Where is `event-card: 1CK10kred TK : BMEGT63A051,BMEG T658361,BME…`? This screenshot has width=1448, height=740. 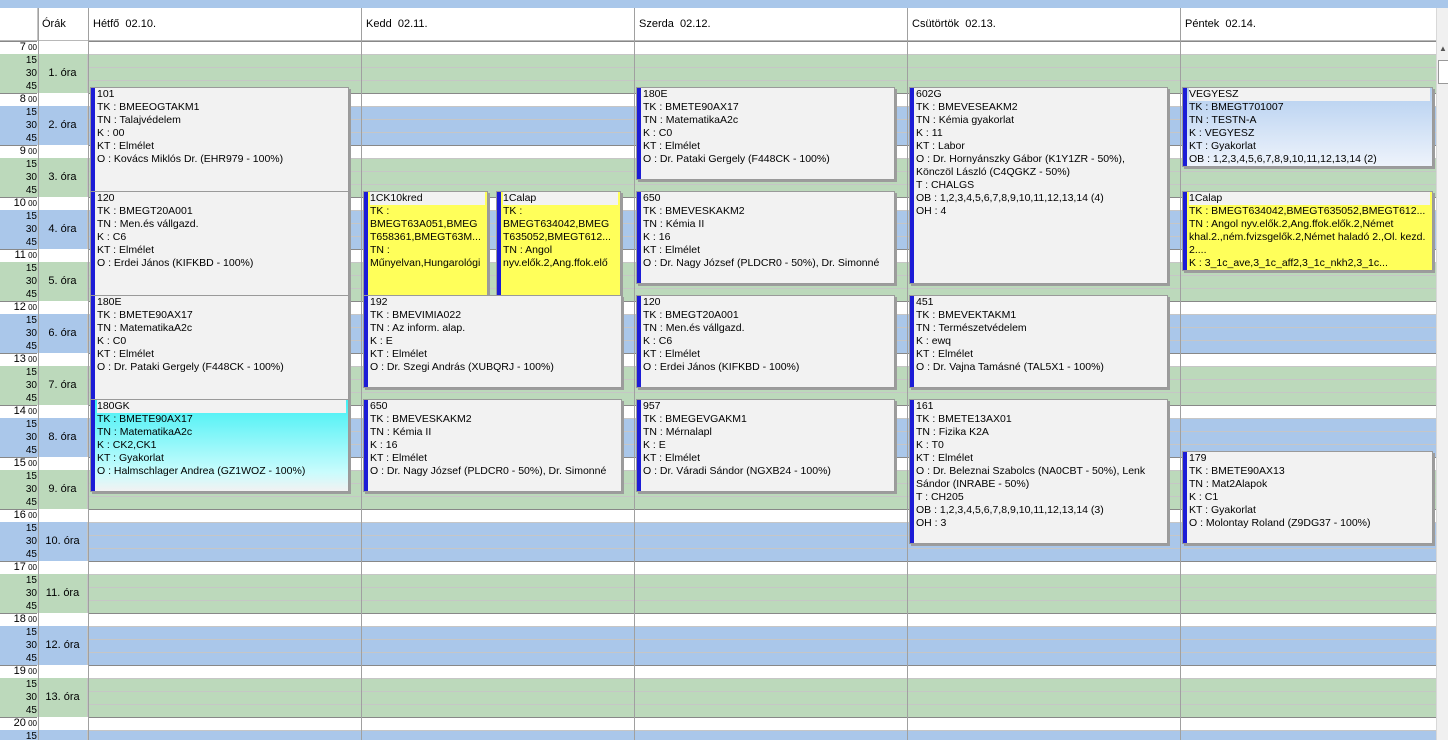
event-card: 1CK10kred TK : BMEGT63A051,BMEG T658361,BME… is located at coordinates (425, 244).